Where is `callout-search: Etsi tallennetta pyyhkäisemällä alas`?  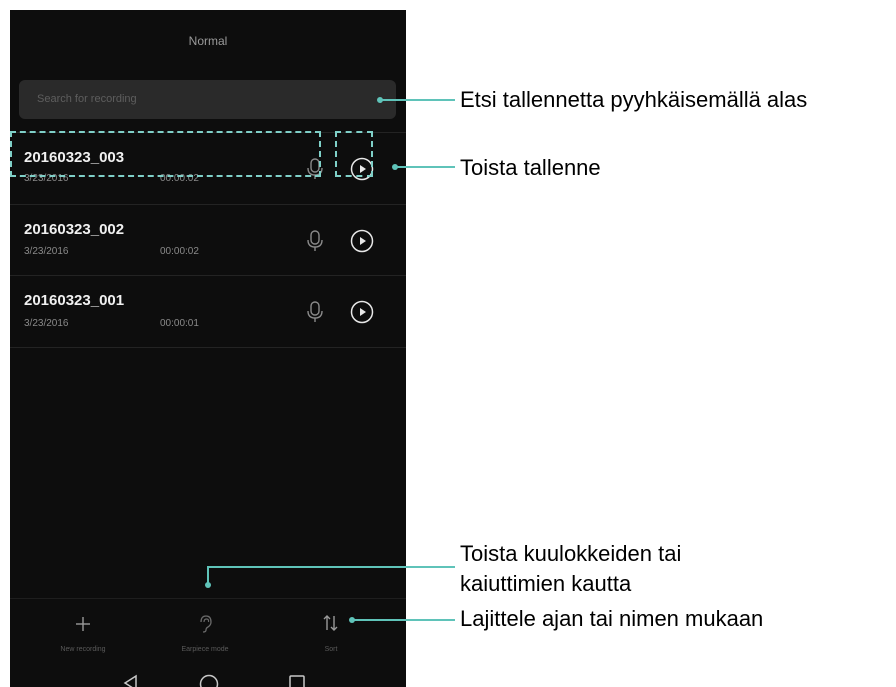 callout-search: Etsi tallennetta pyyhkäisemällä alas is located at coordinates (634, 99).